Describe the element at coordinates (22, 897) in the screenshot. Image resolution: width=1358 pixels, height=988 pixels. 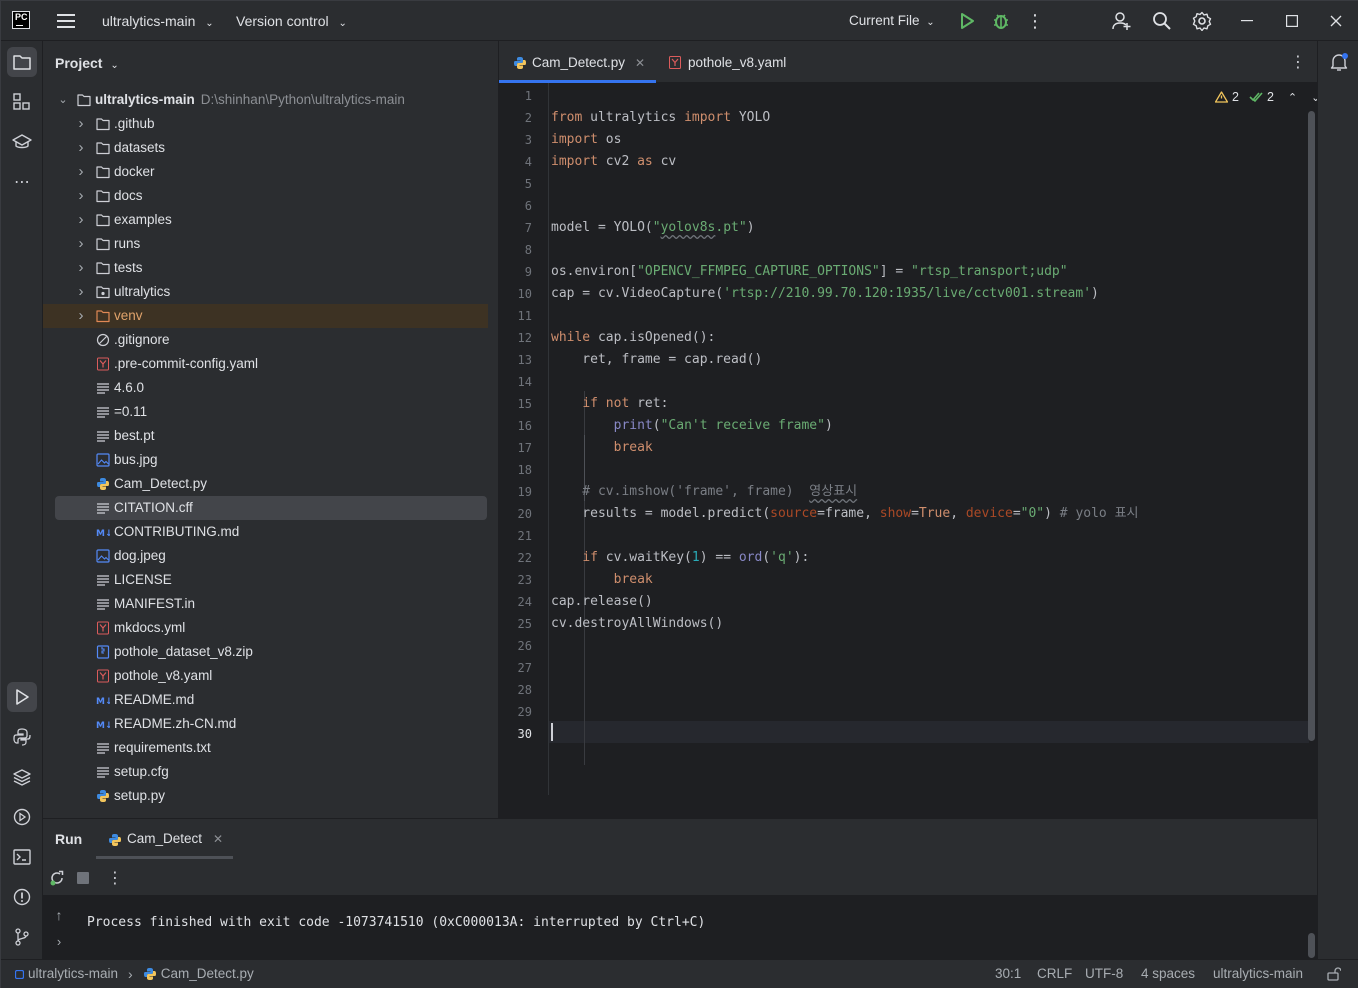
I see `problems-tool-button` at that location.